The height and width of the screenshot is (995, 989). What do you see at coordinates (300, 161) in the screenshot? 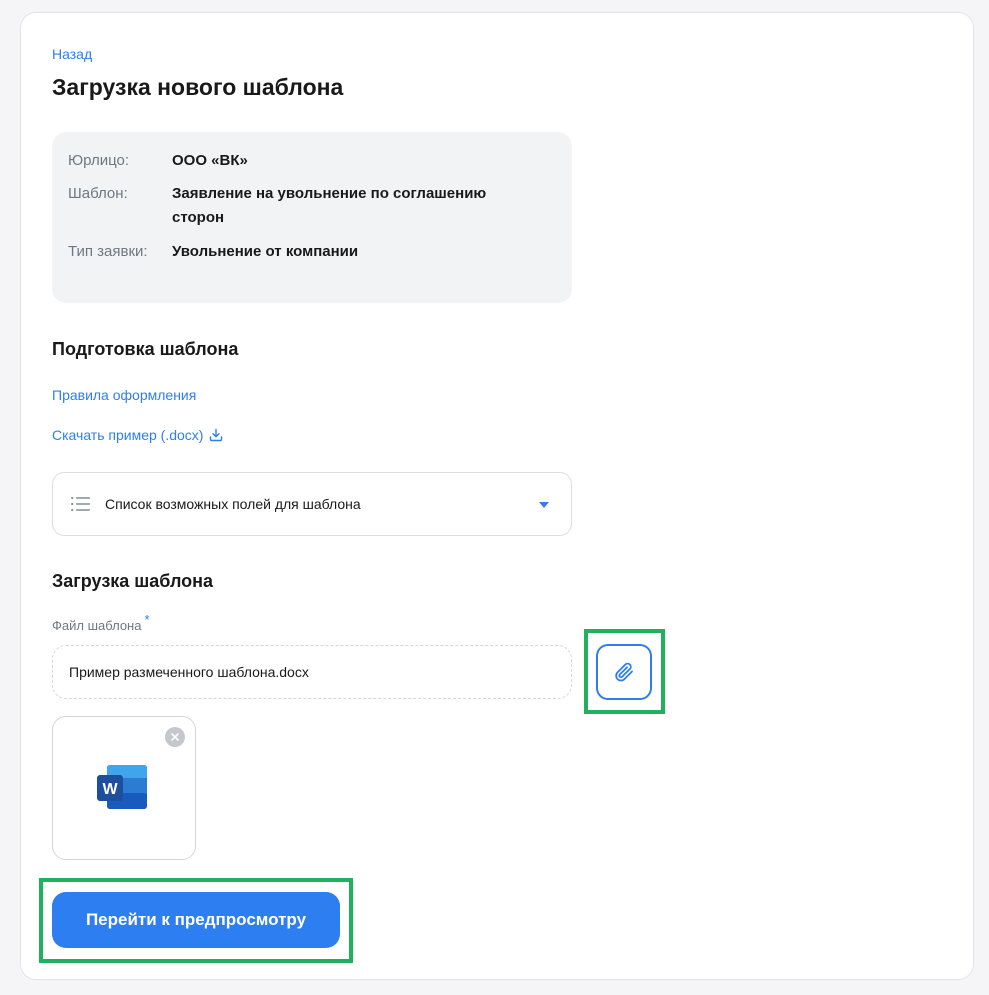
I see `info-row-entity: Юрлицо: ООО «ВК»` at bounding box center [300, 161].